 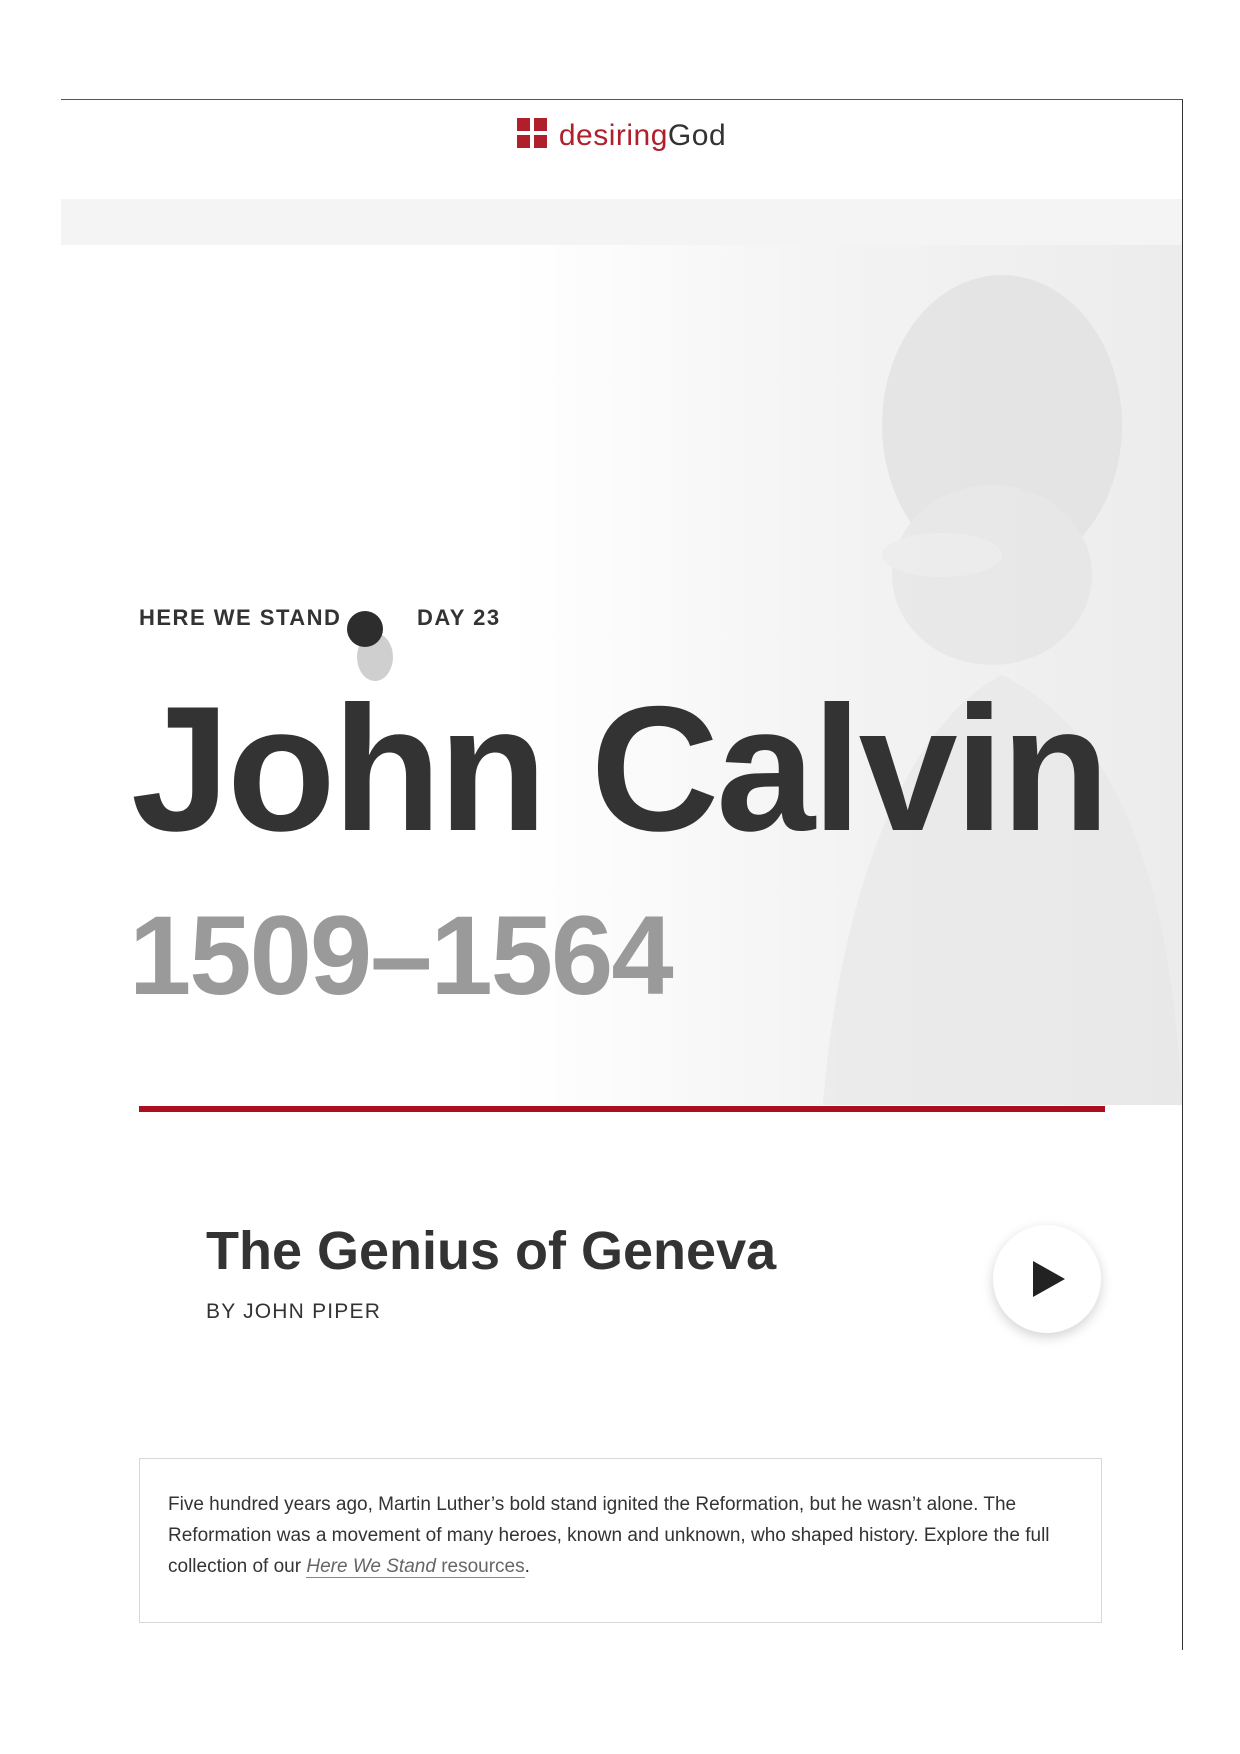 I want to click on site-logo: desiringGod, so click(x=621, y=137).